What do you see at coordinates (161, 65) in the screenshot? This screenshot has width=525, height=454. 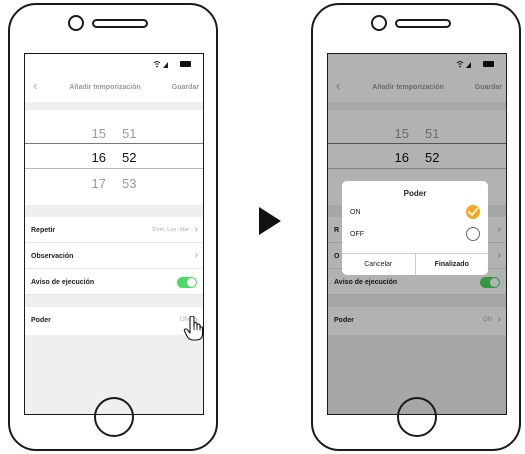 I see `wifi-signal-icon` at bounding box center [161, 65].